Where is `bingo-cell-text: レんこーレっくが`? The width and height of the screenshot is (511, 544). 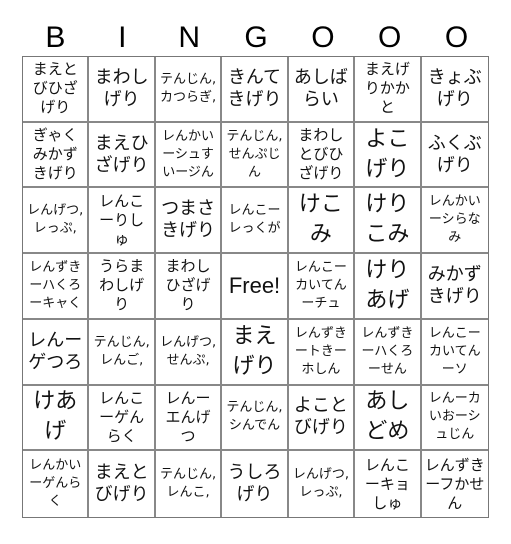
bingo-cell-text: レんこーレっくが is located at coordinates (254, 220).